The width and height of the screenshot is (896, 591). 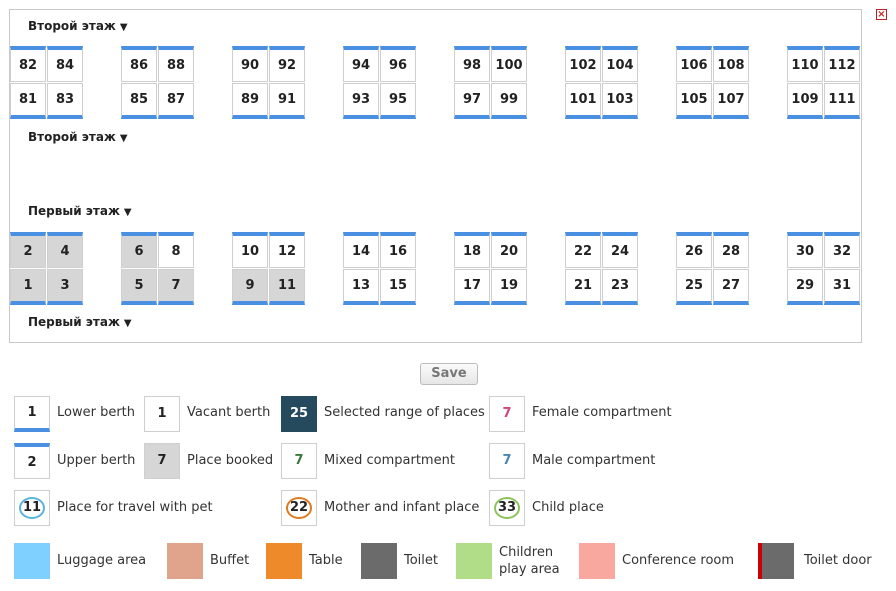 I want to click on seat-112: 112, so click(x=842, y=64).